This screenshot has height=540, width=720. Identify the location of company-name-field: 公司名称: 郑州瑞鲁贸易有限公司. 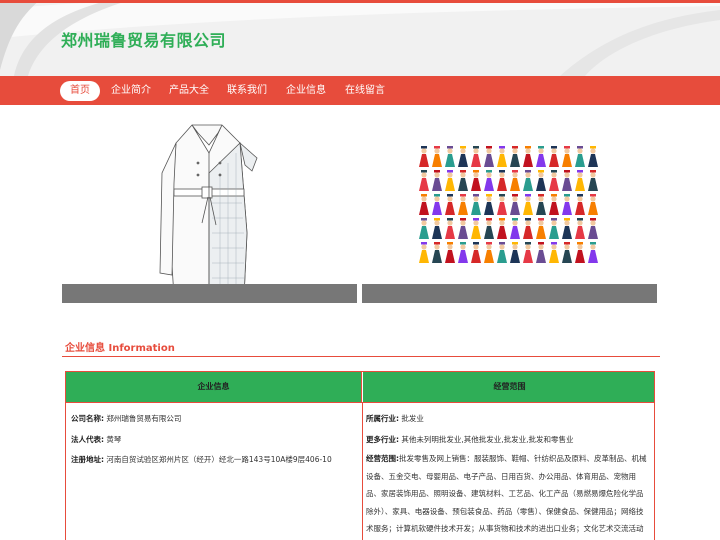
(126, 418).